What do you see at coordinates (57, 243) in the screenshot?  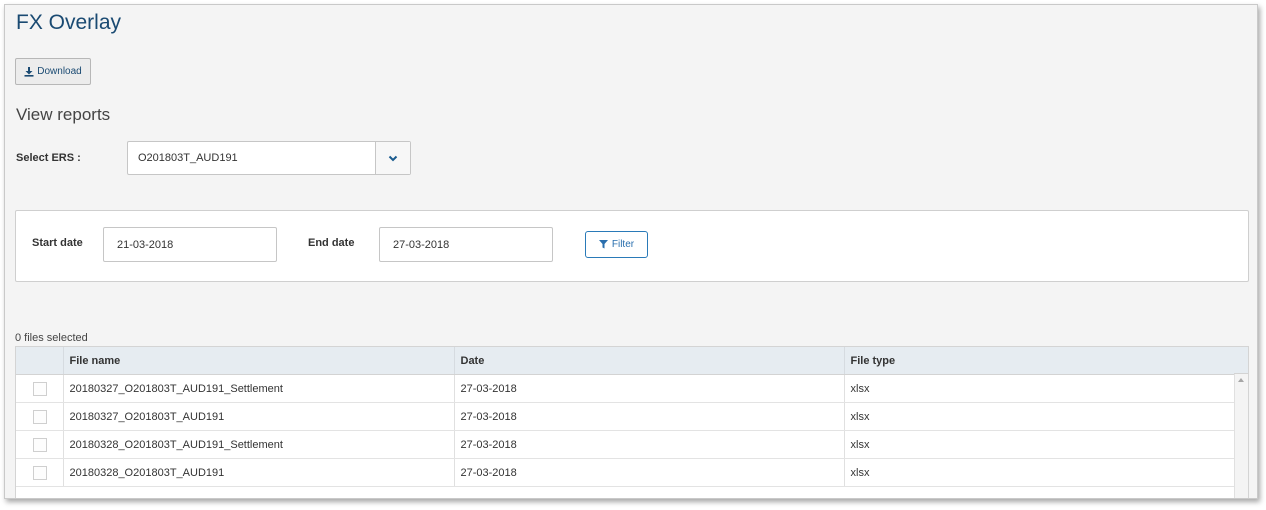 I see `start-date-label: Start date` at bounding box center [57, 243].